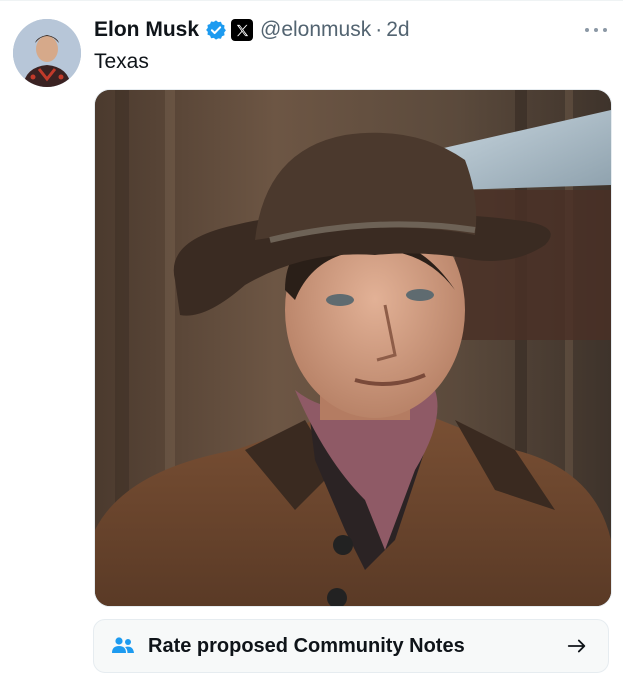 Image resolution: width=623 pixels, height=680 pixels. Describe the element at coordinates (123, 646) in the screenshot. I see `people-icon` at that location.